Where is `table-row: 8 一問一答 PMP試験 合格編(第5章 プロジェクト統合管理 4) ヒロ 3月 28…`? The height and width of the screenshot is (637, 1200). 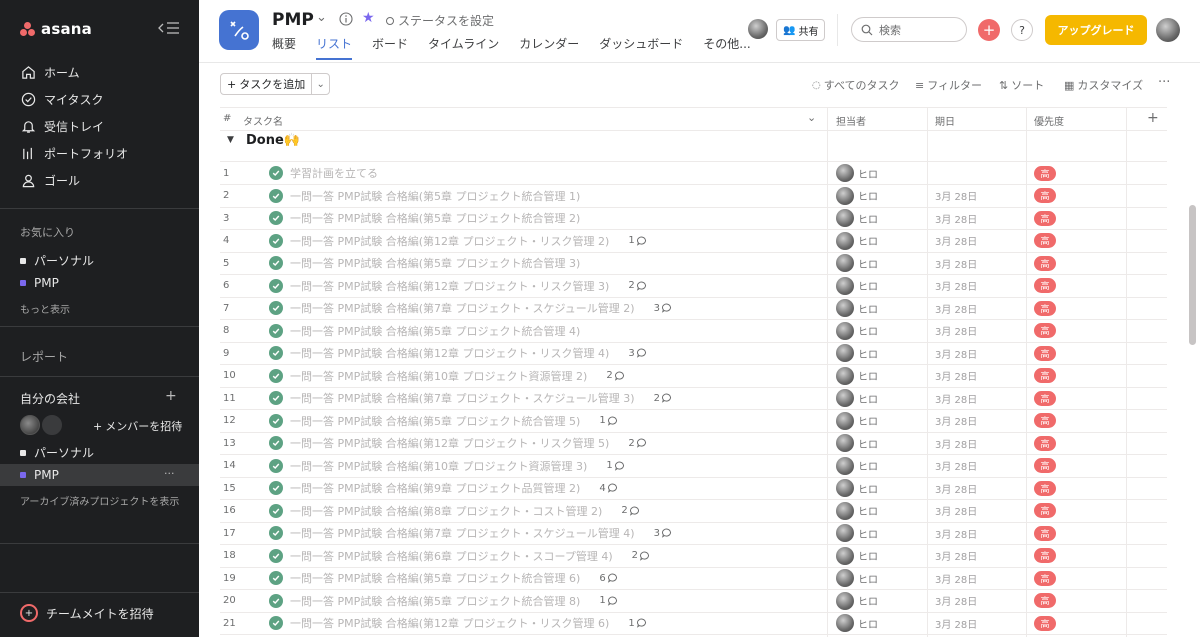
table-row: 8 一問一答 PMP試験 合格編(第5章 プロジェクト統合管理 4) ヒロ 3月 28… is located at coordinates (693, 331).